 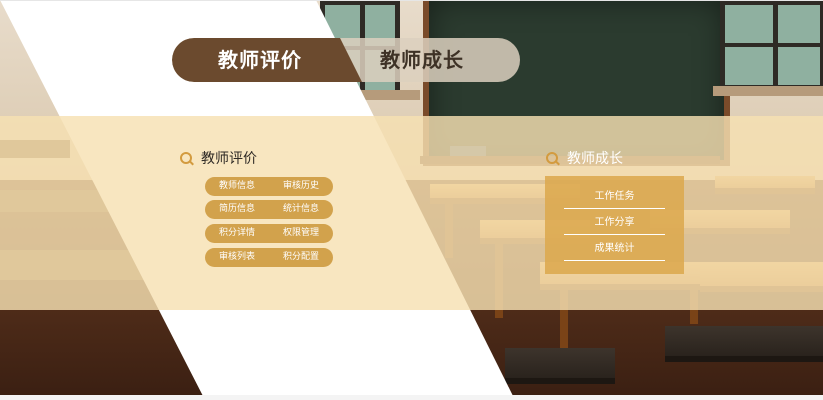 I want to click on menu-pill-row: 教师信息 审核历史, so click(x=269, y=186).